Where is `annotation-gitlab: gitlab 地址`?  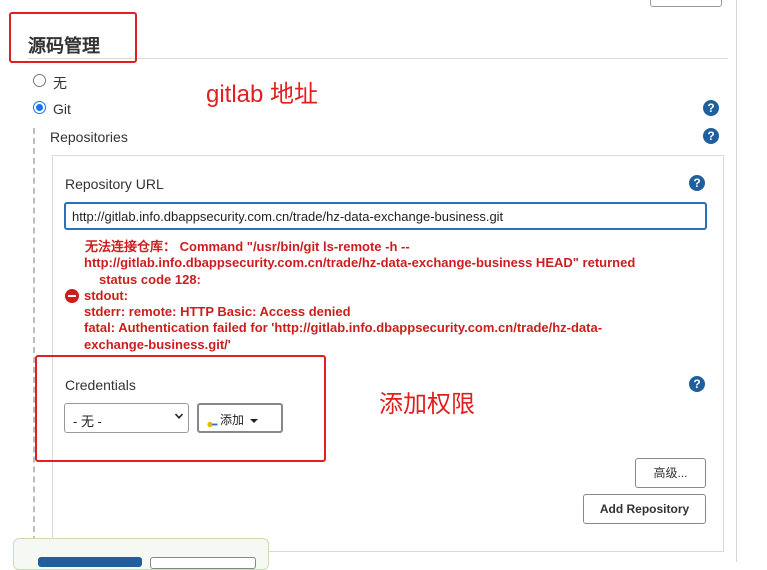 annotation-gitlab: gitlab 地址 is located at coordinates (262, 94).